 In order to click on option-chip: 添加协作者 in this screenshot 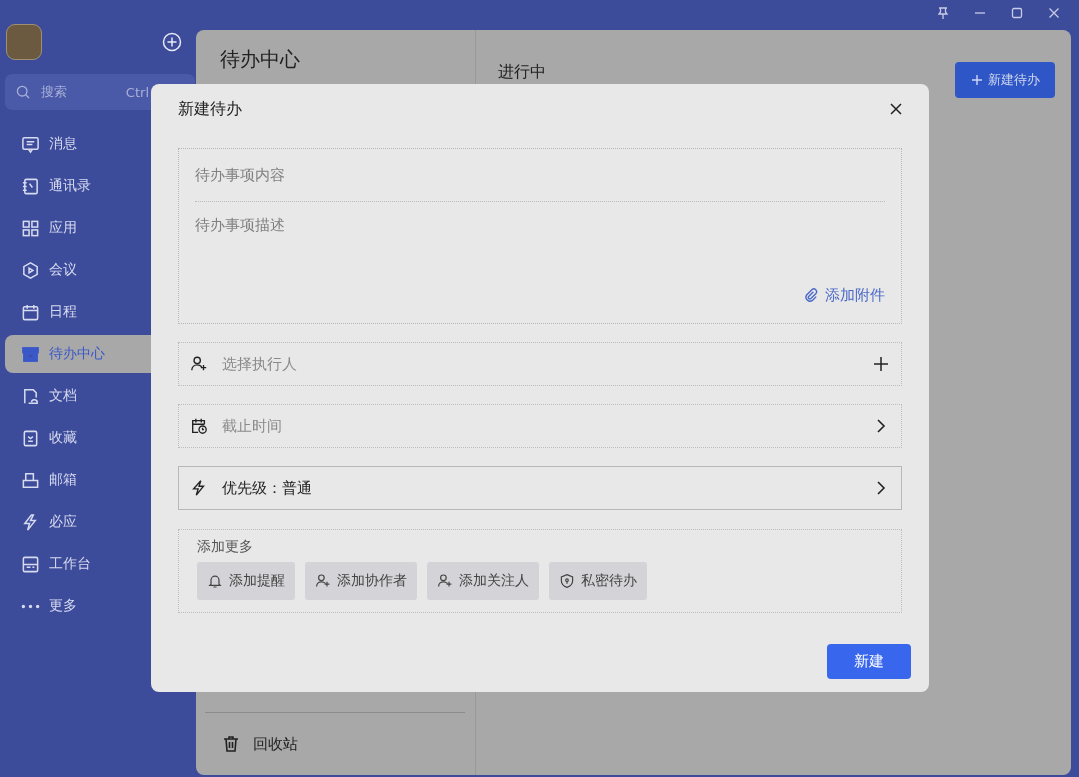, I will do `click(361, 581)`.